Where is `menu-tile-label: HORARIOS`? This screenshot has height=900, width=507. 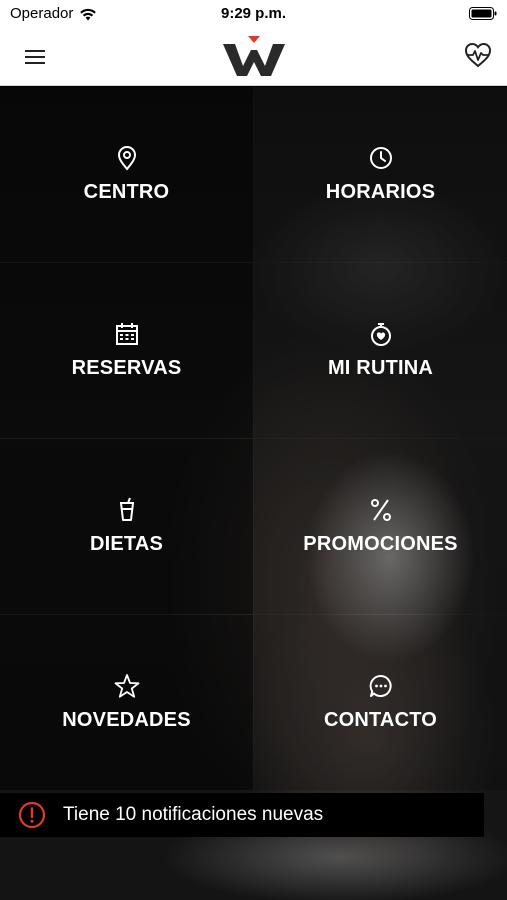
menu-tile-label: HORARIOS is located at coordinates (380, 192).